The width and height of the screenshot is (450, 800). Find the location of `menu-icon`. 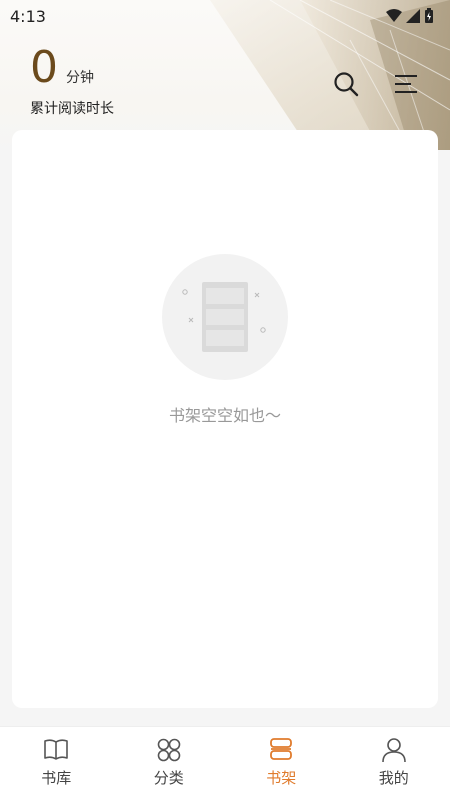

menu-icon is located at coordinates (406, 84).